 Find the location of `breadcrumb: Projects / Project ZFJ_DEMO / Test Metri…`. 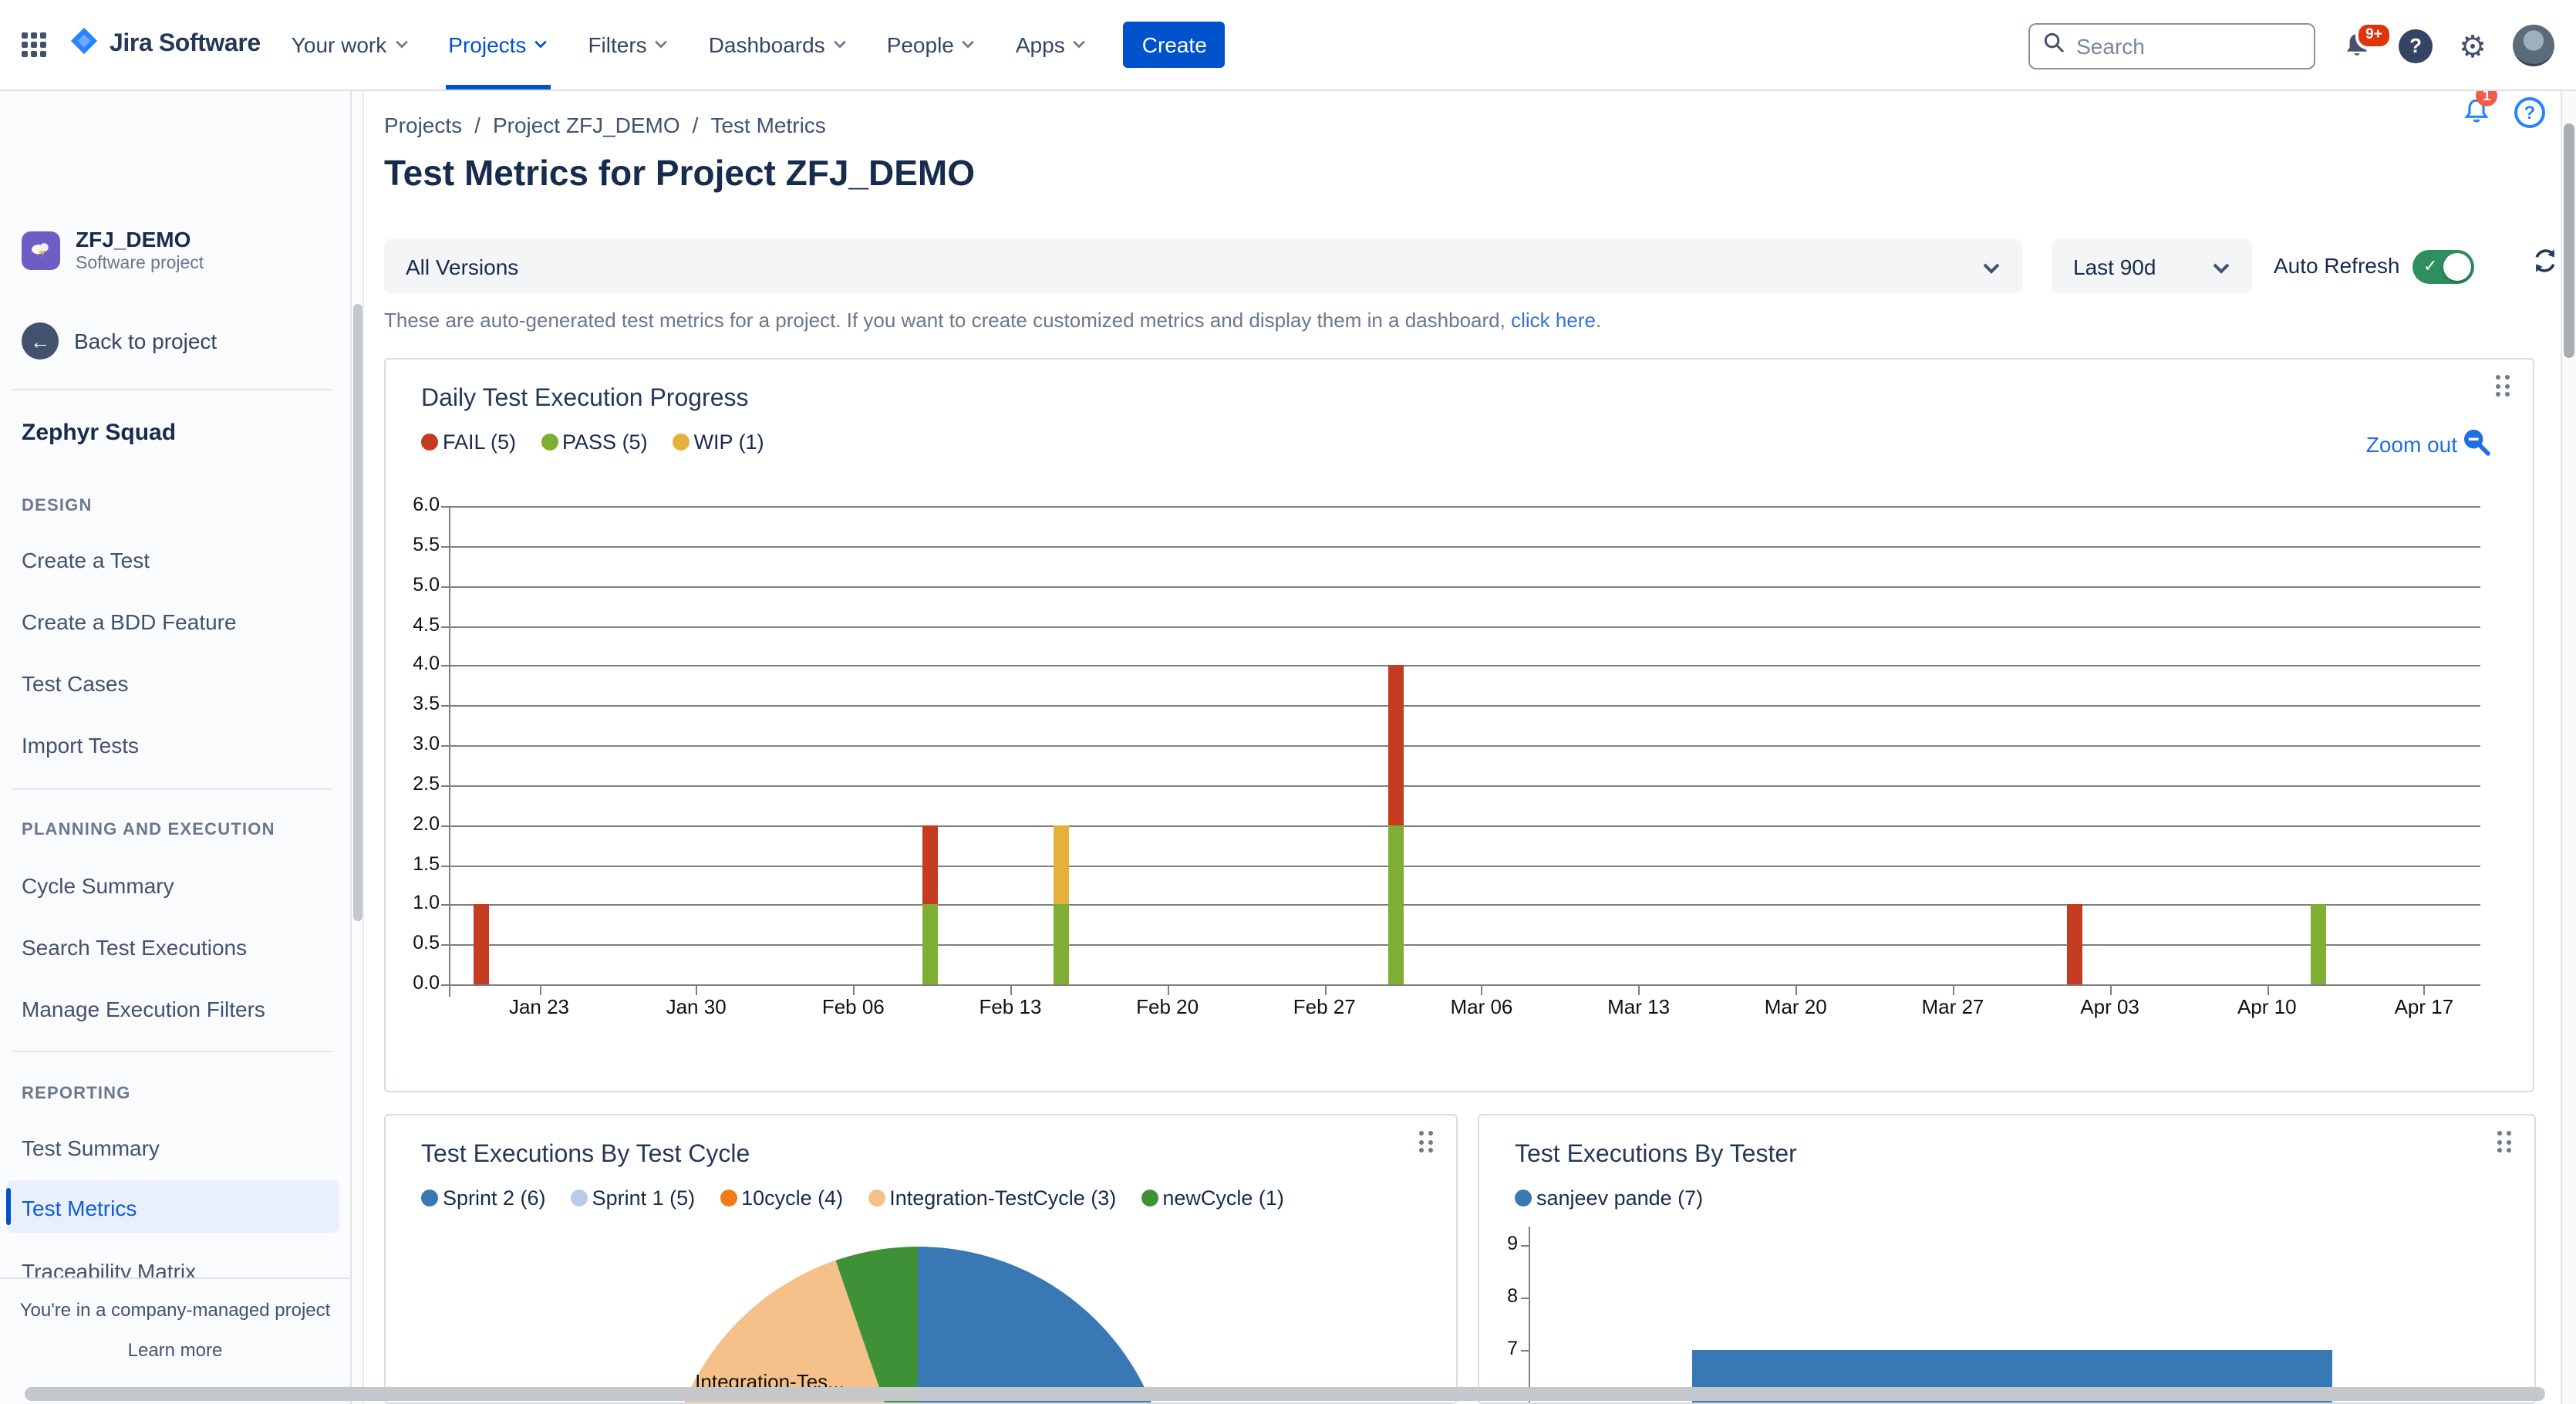

breadcrumb: Projects / Project ZFJ_DEMO / Test Metri… is located at coordinates (605, 125).